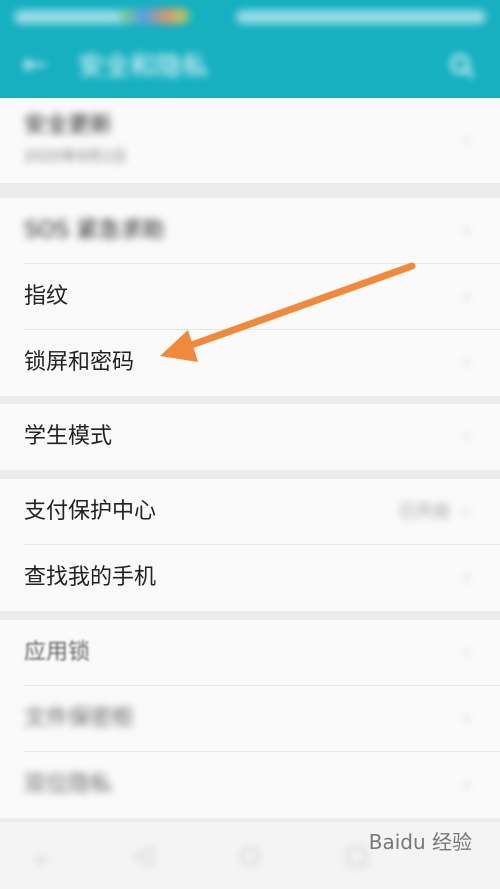 Image resolution: width=500 pixels, height=889 pixels. What do you see at coordinates (357, 855) in the screenshot?
I see `recents-icon: □` at bounding box center [357, 855].